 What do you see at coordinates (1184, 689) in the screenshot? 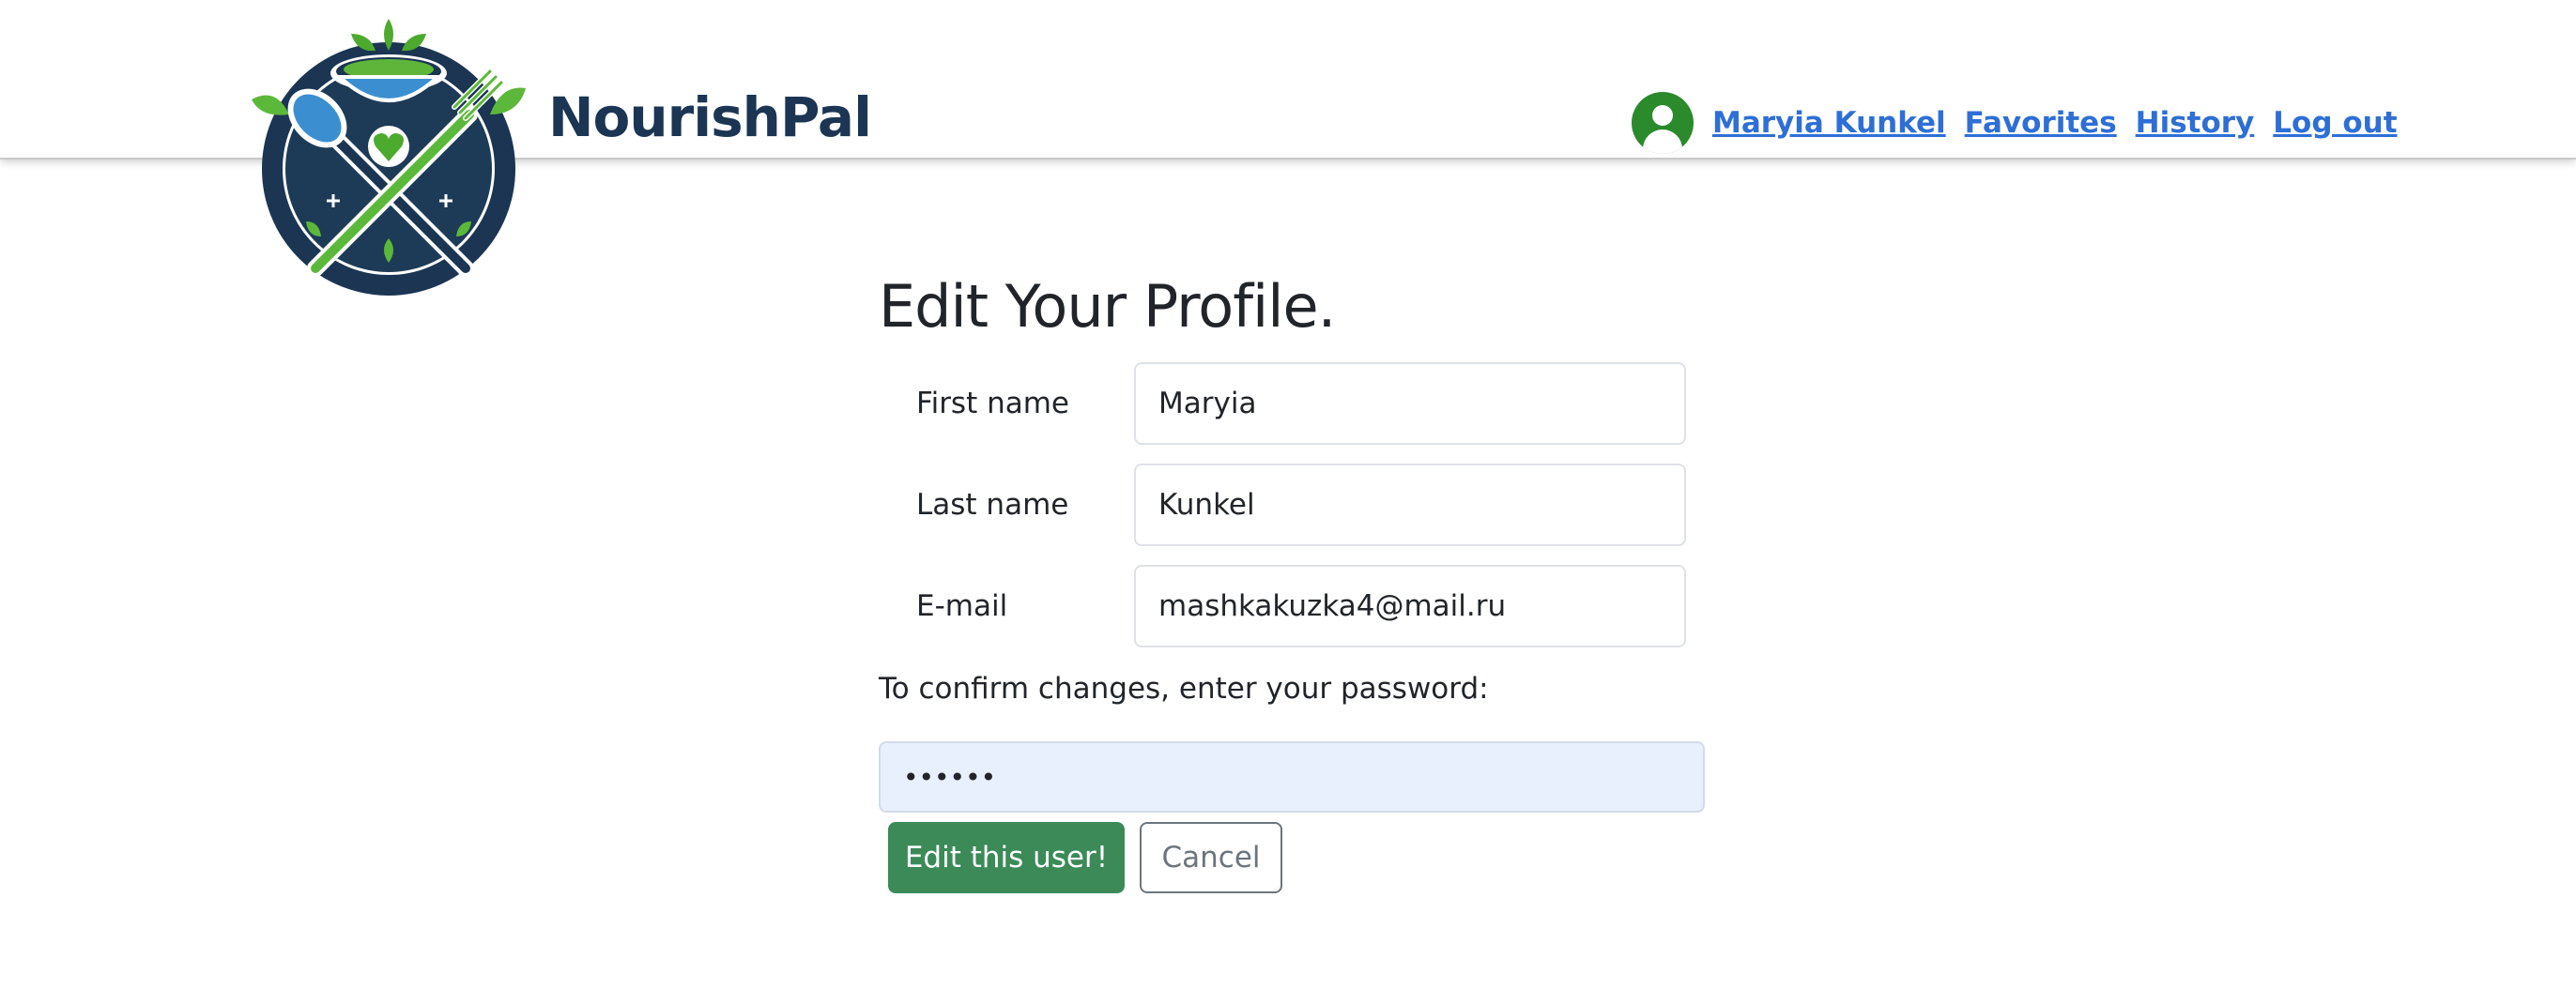
I see `confirm-password-instruction: To confirm changes, enter your password:` at bounding box center [1184, 689].